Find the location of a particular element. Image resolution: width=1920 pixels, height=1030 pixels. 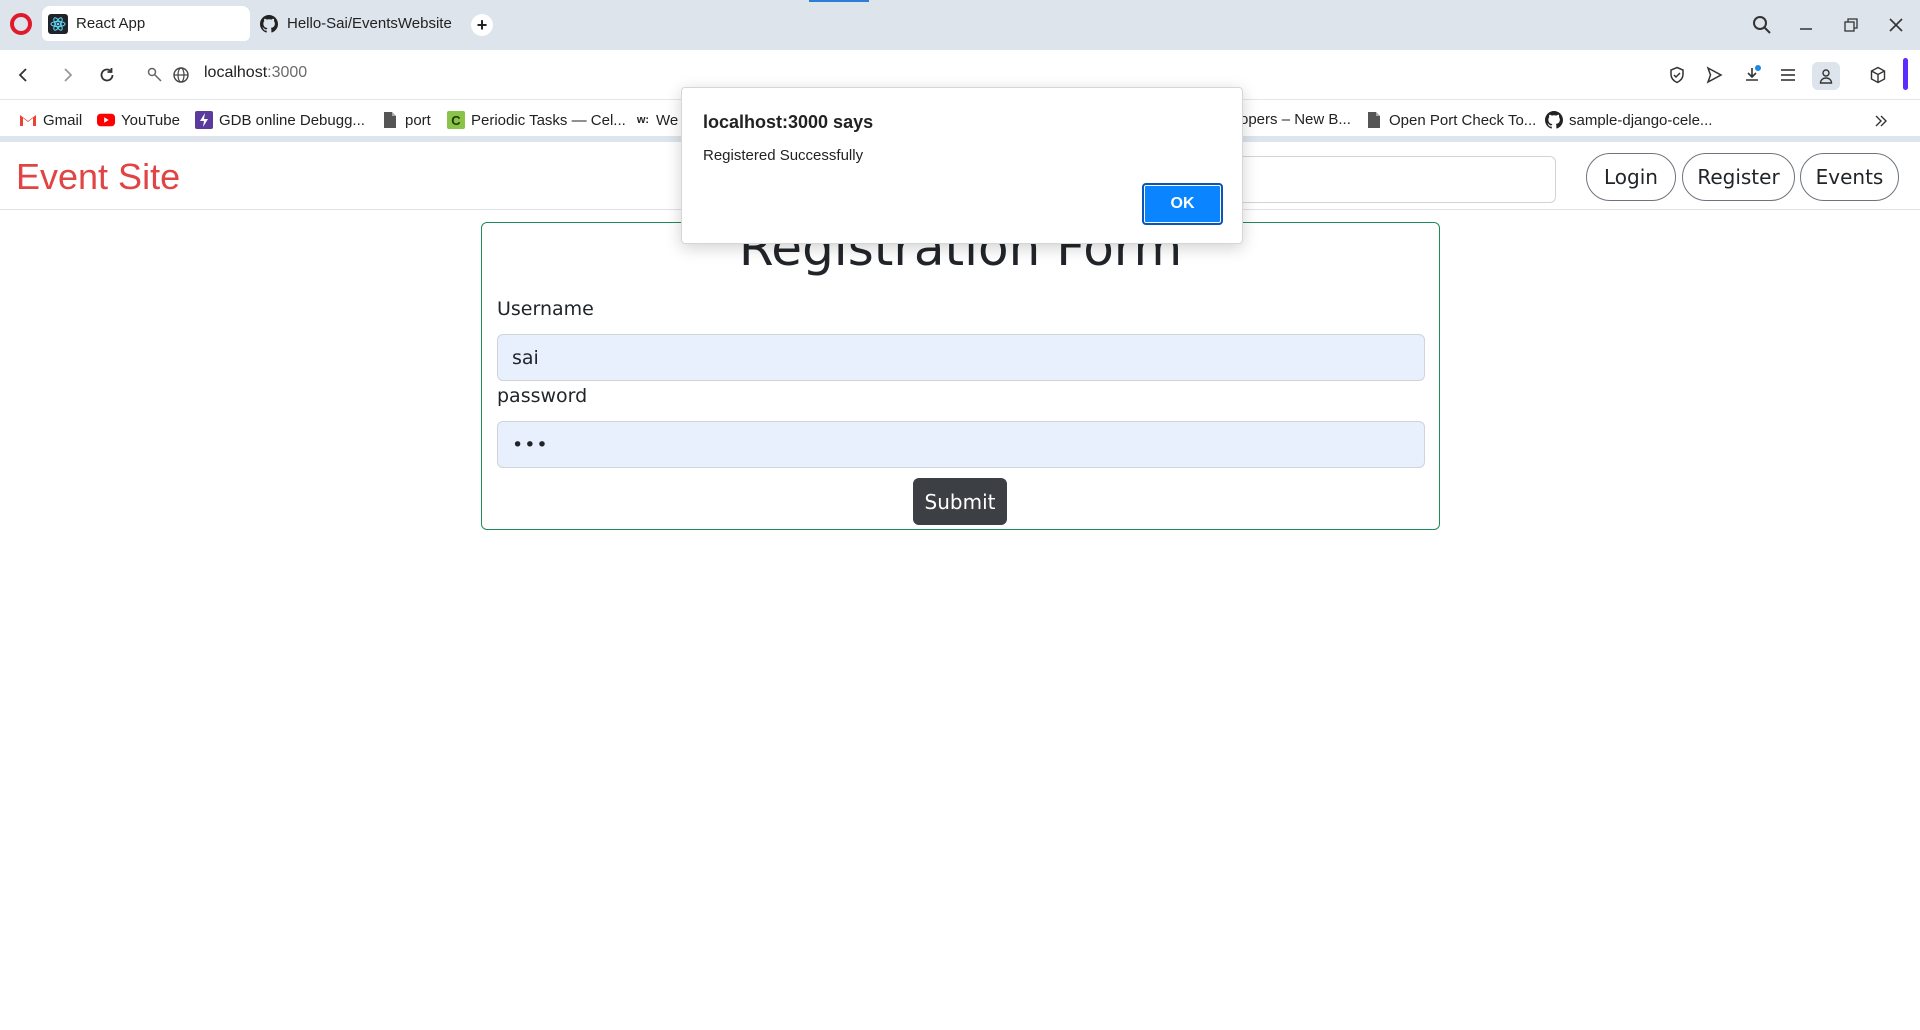

url-port: :3000 is located at coordinates (287, 72).